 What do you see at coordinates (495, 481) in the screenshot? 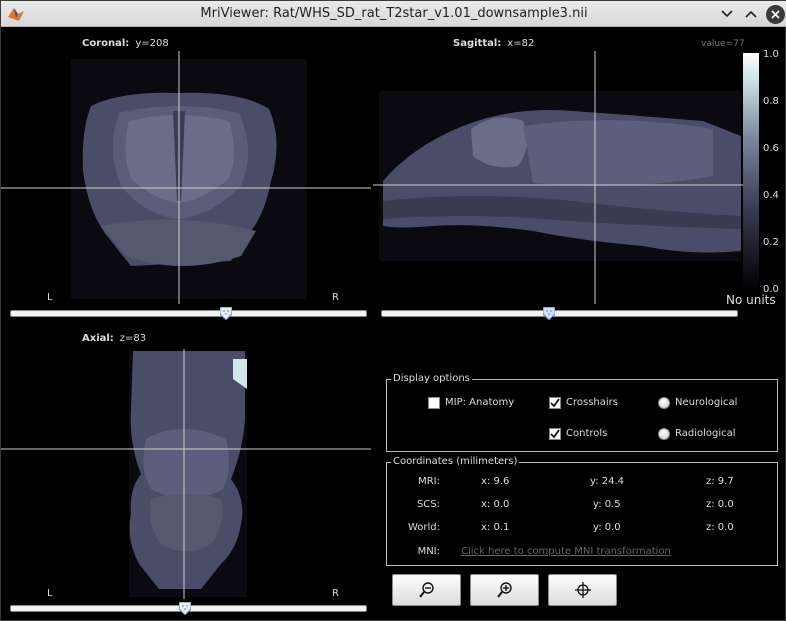
I see `mri-x-value: x: 9.6` at bounding box center [495, 481].